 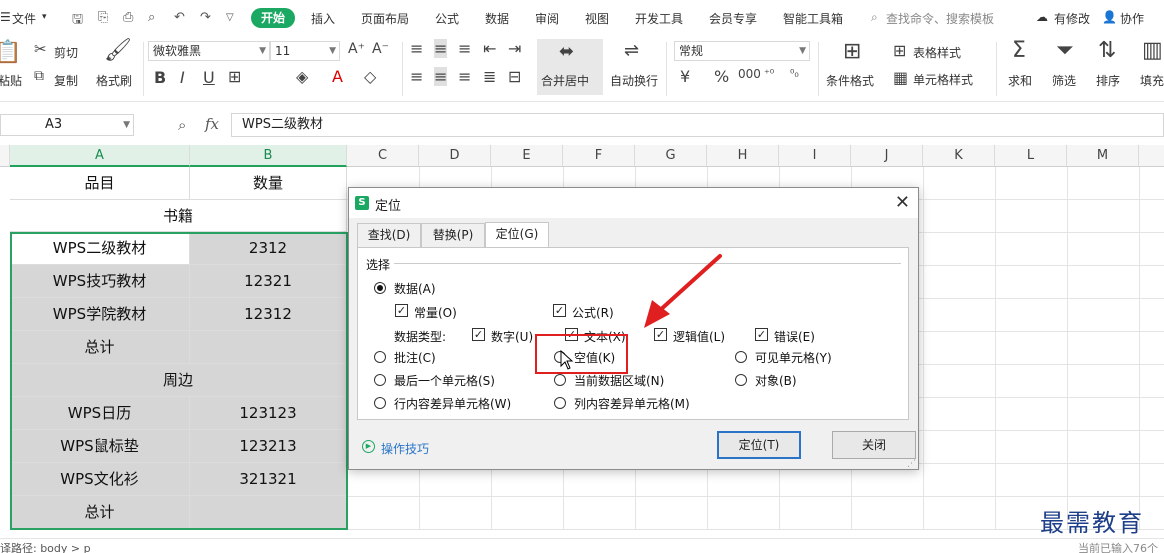 What do you see at coordinates (769, 73) in the screenshot?
I see `decimal-increase-icon: ⁺⁰` at bounding box center [769, 73].